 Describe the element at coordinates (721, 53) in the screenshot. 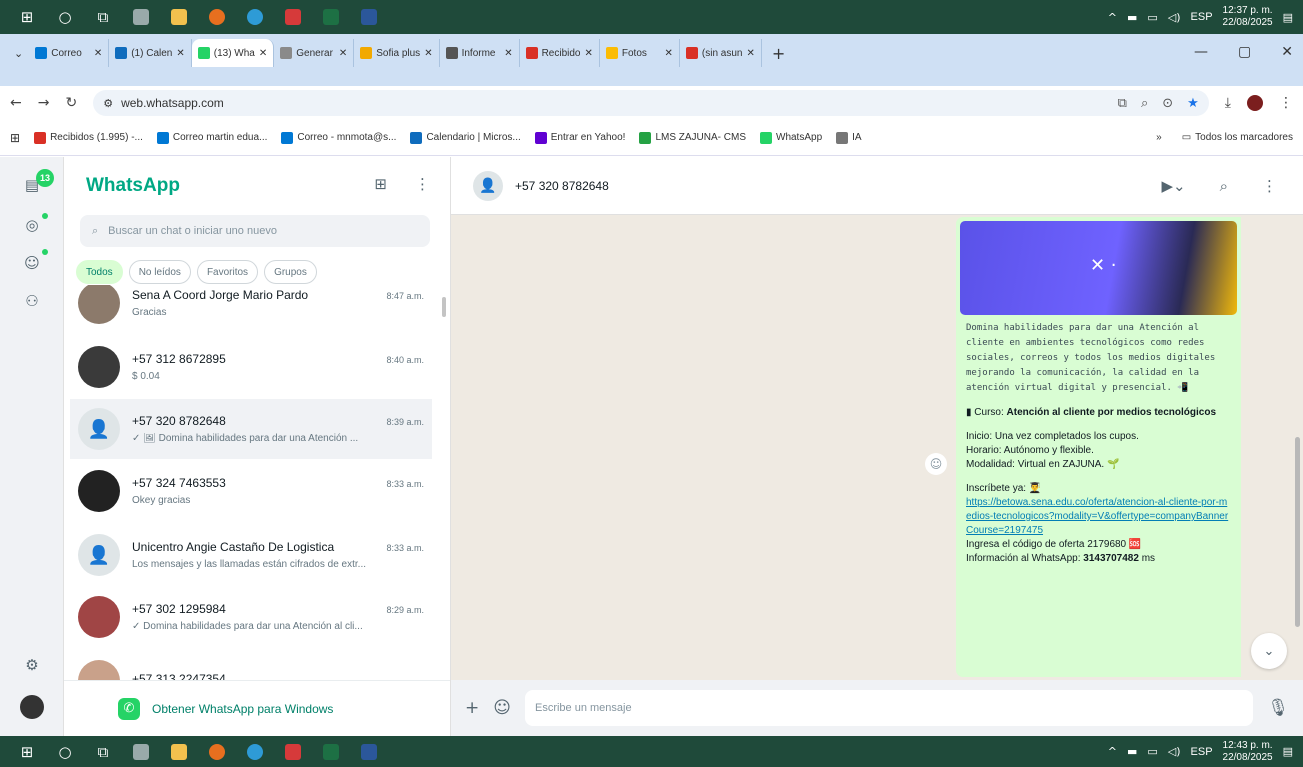

I see `browser-tab: (sin asun ✕` at that location.